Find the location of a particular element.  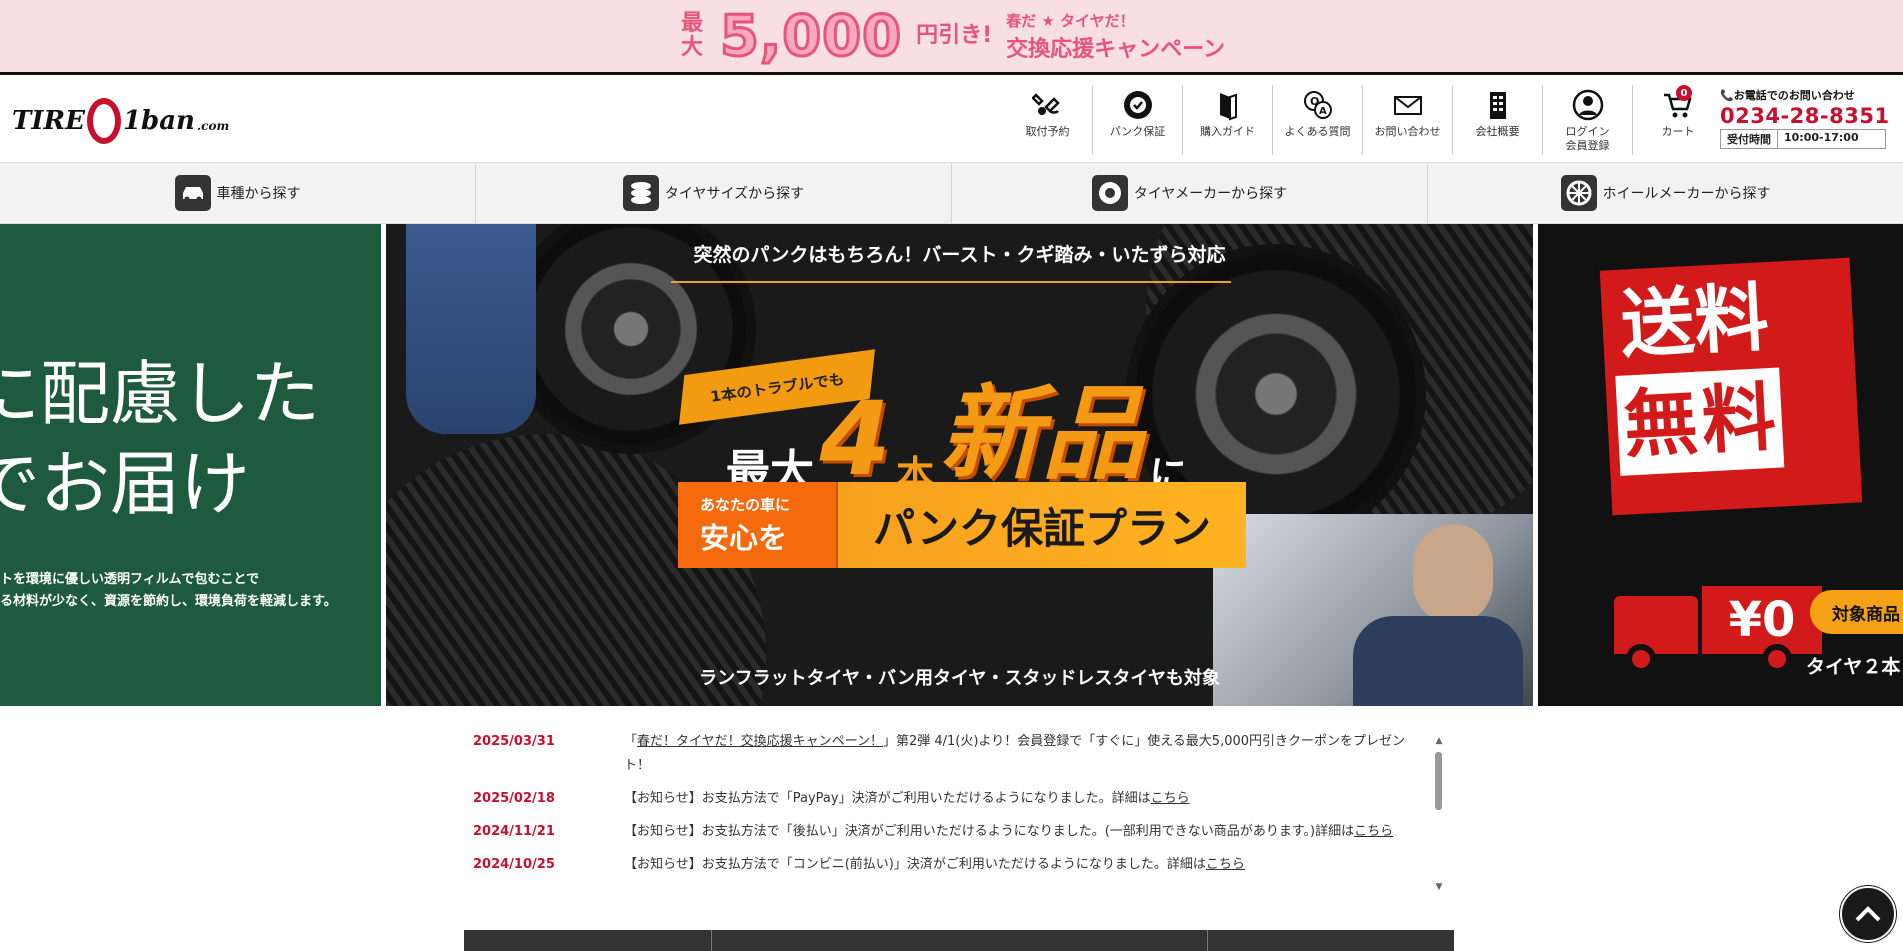

book-icon is located at coordinates (1228, 105).